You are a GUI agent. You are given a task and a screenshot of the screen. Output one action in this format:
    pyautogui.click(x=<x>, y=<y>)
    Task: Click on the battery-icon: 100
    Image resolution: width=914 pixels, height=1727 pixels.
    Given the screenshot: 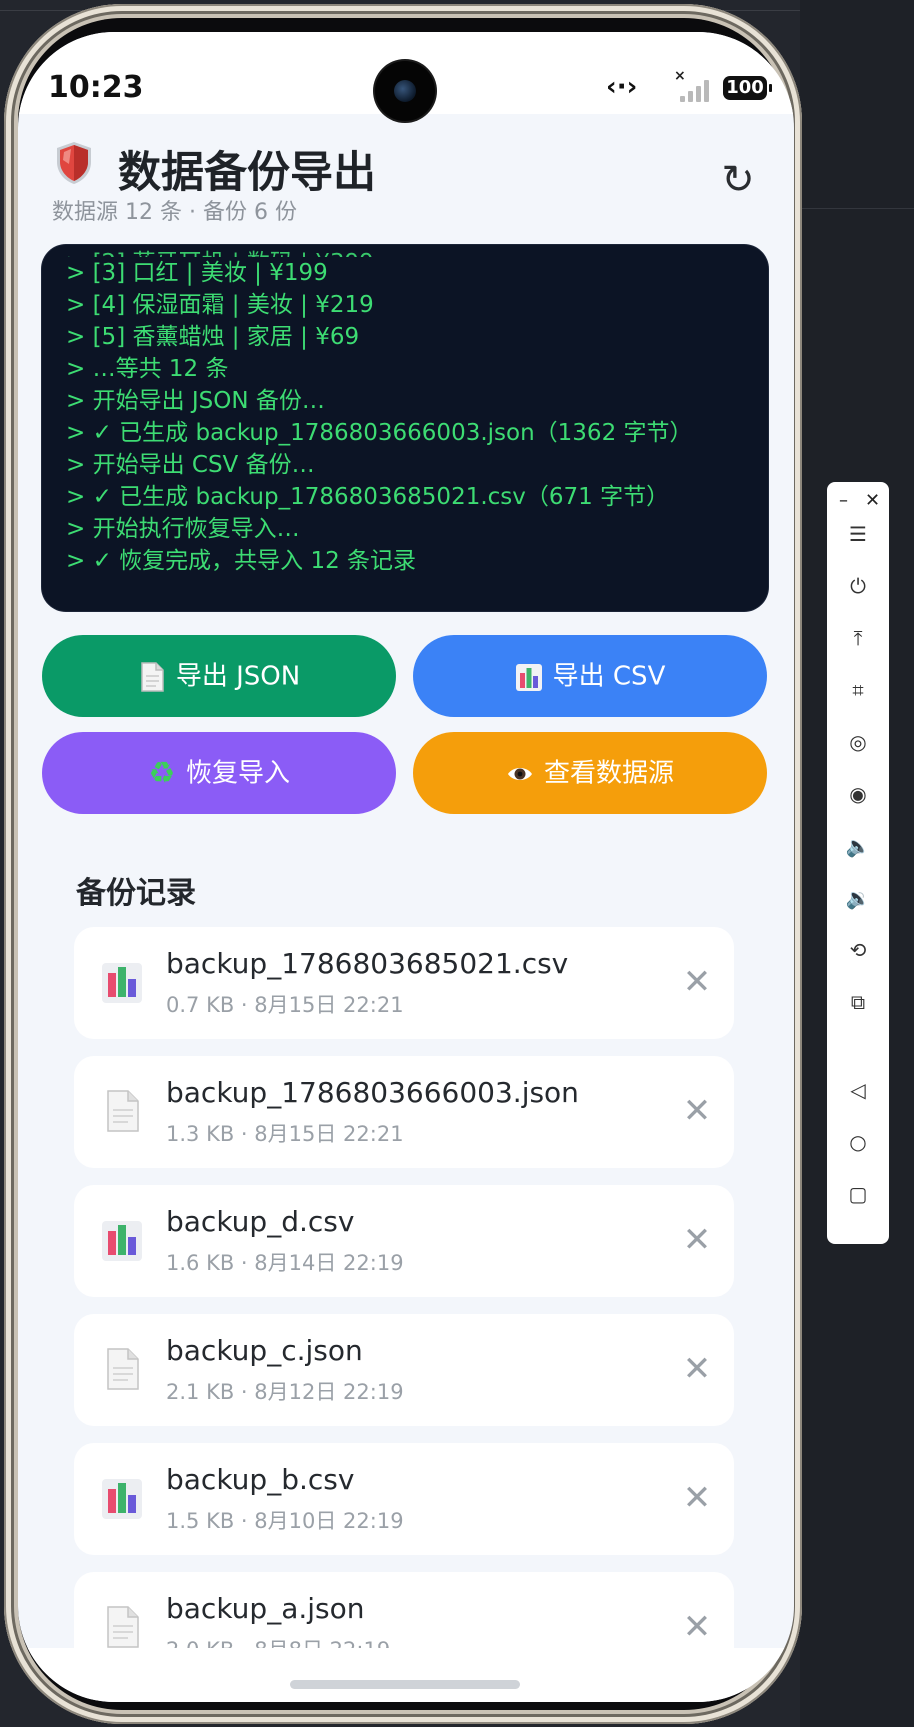 What is the action you would take?
    pyautogui.click(x=747, y=88)
    